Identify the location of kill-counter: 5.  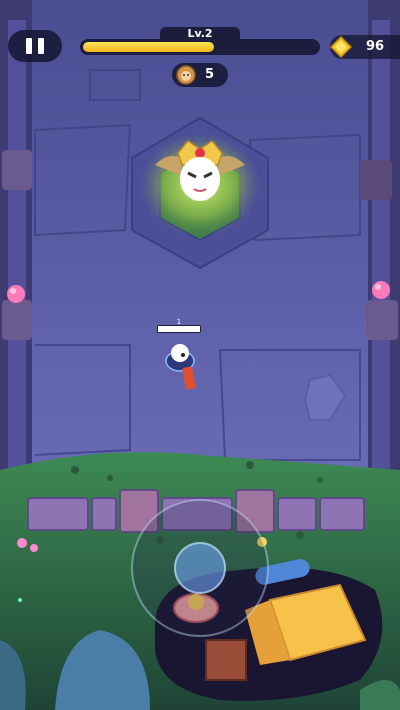
(200, 75).